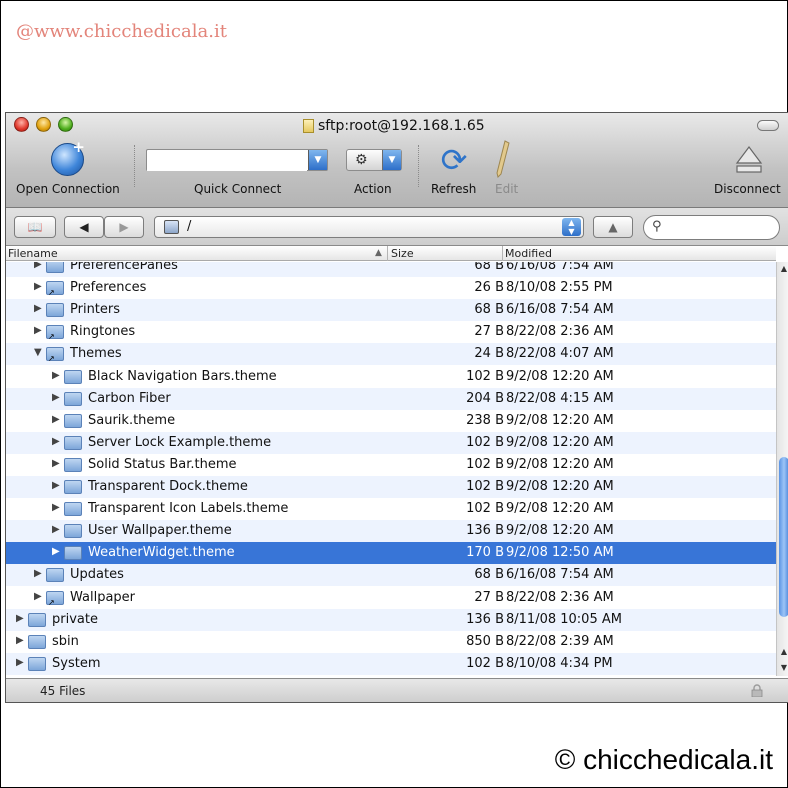 Image resolution: width=788 pixels, height=788 pixels. Describe the element at coordinates (782, 668) in the screenshot. I see `scroll-down-arrow-icon: ▼` at that location.